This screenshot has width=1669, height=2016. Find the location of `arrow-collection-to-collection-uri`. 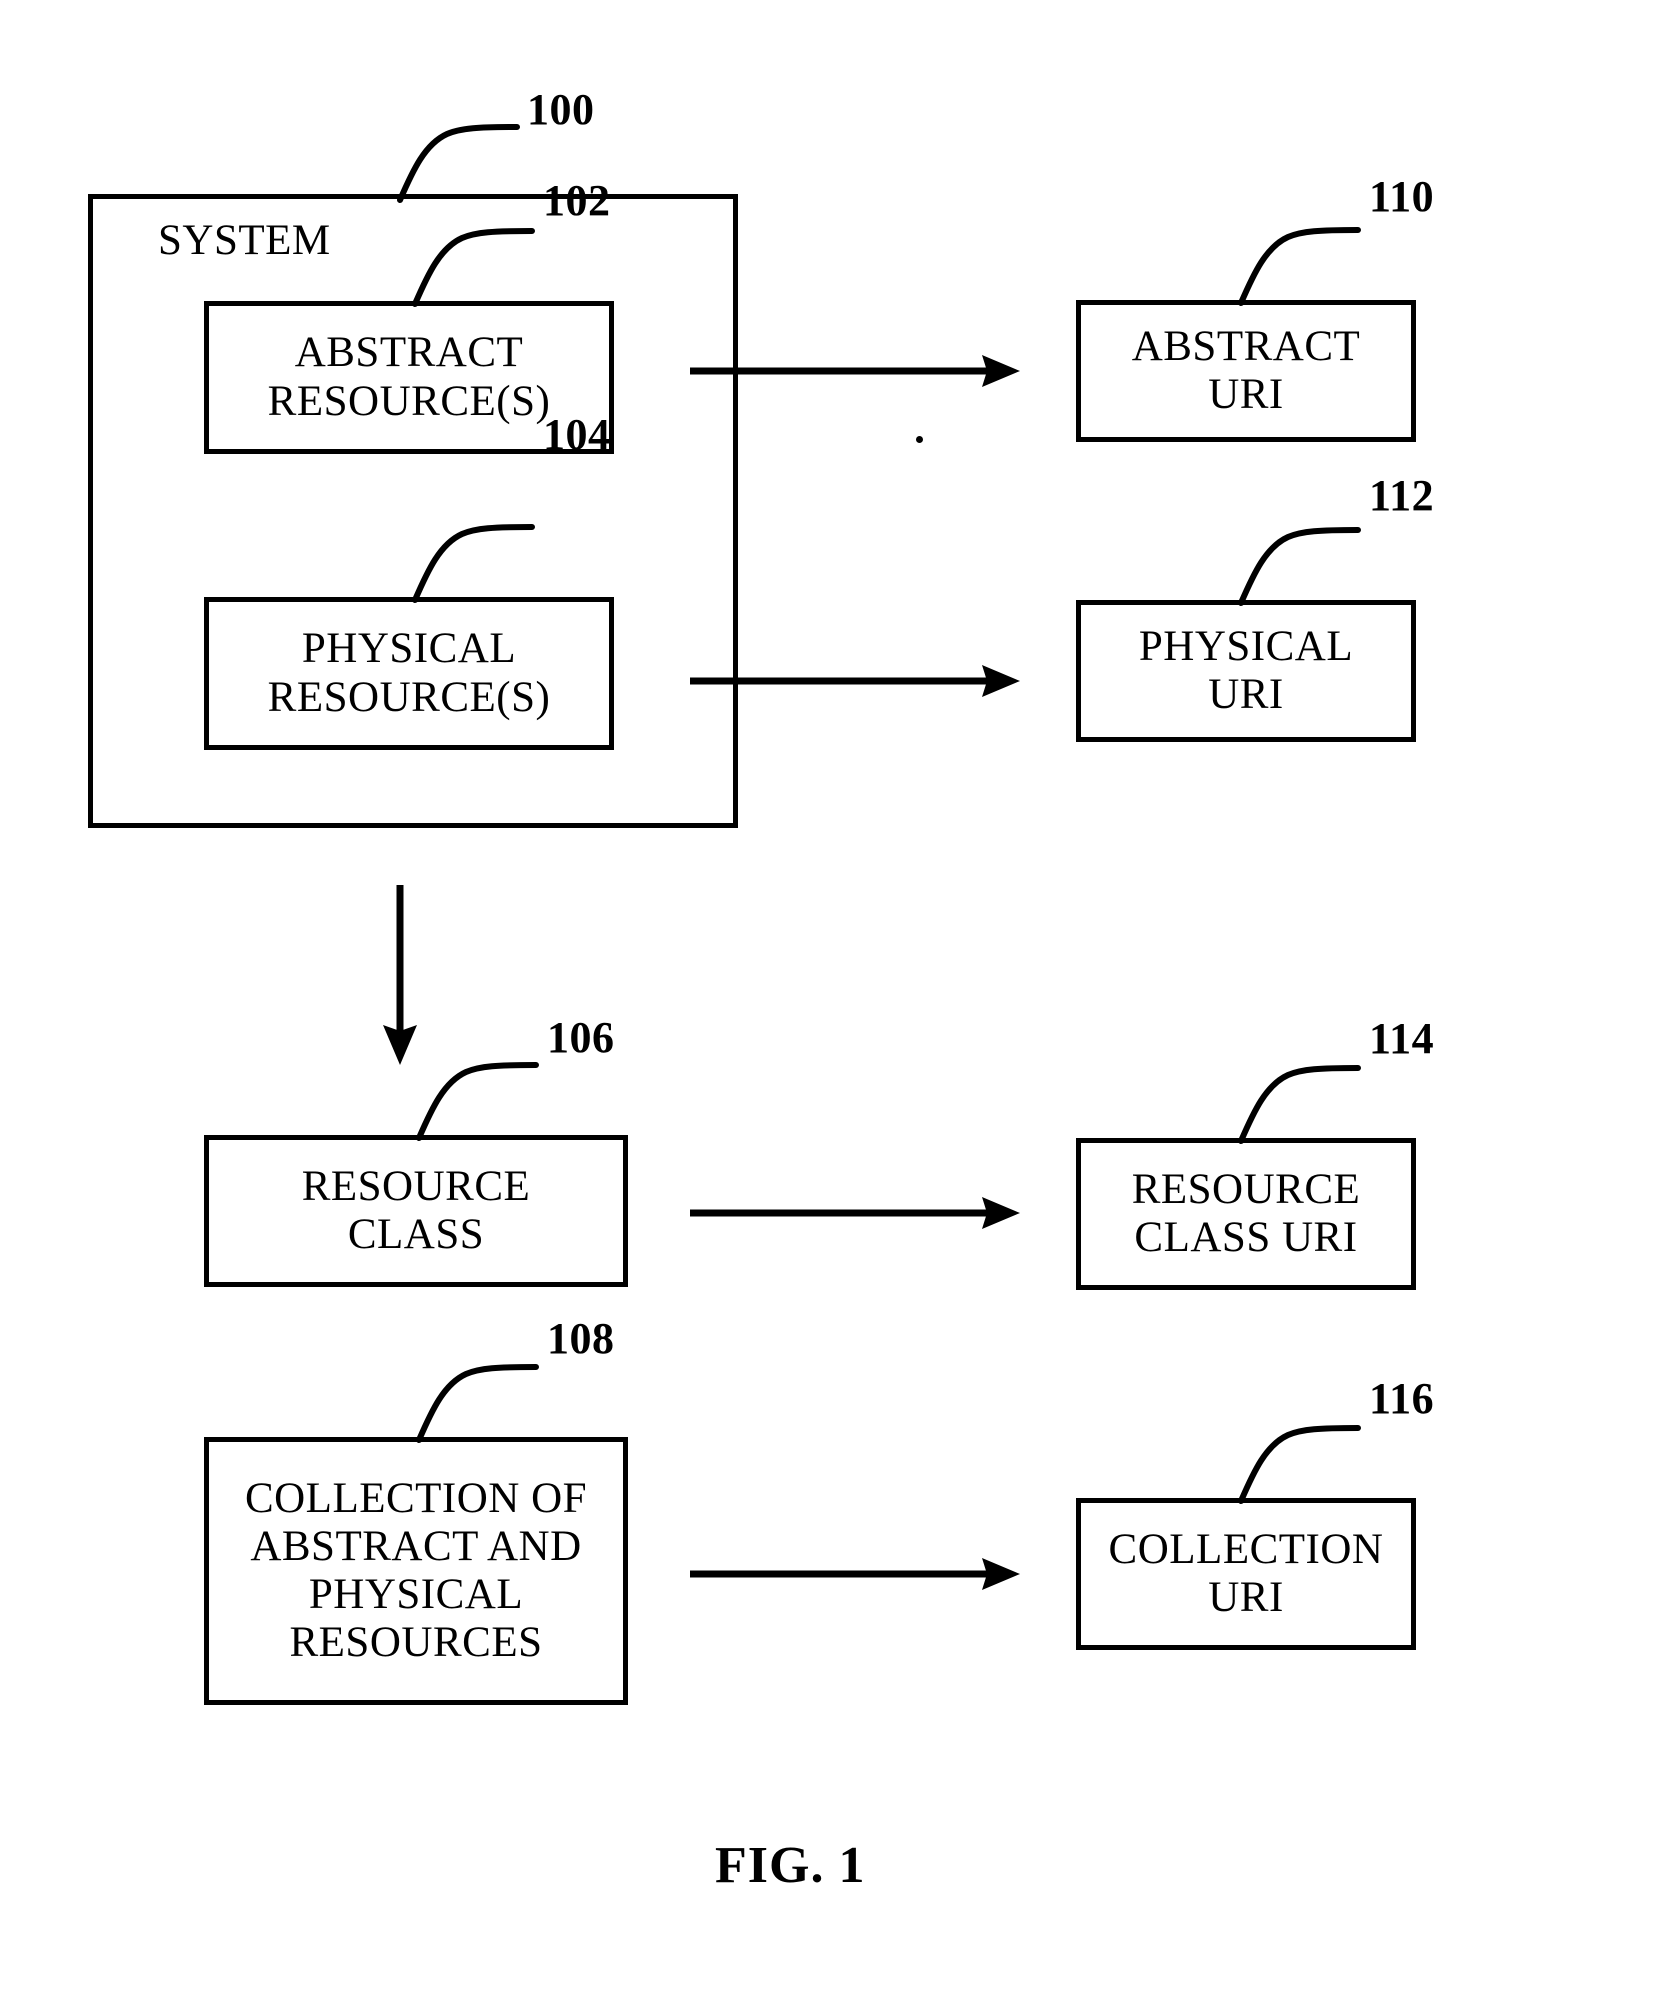

arrow-collection-to-collection-uri is located at coordinates (855, 1574).